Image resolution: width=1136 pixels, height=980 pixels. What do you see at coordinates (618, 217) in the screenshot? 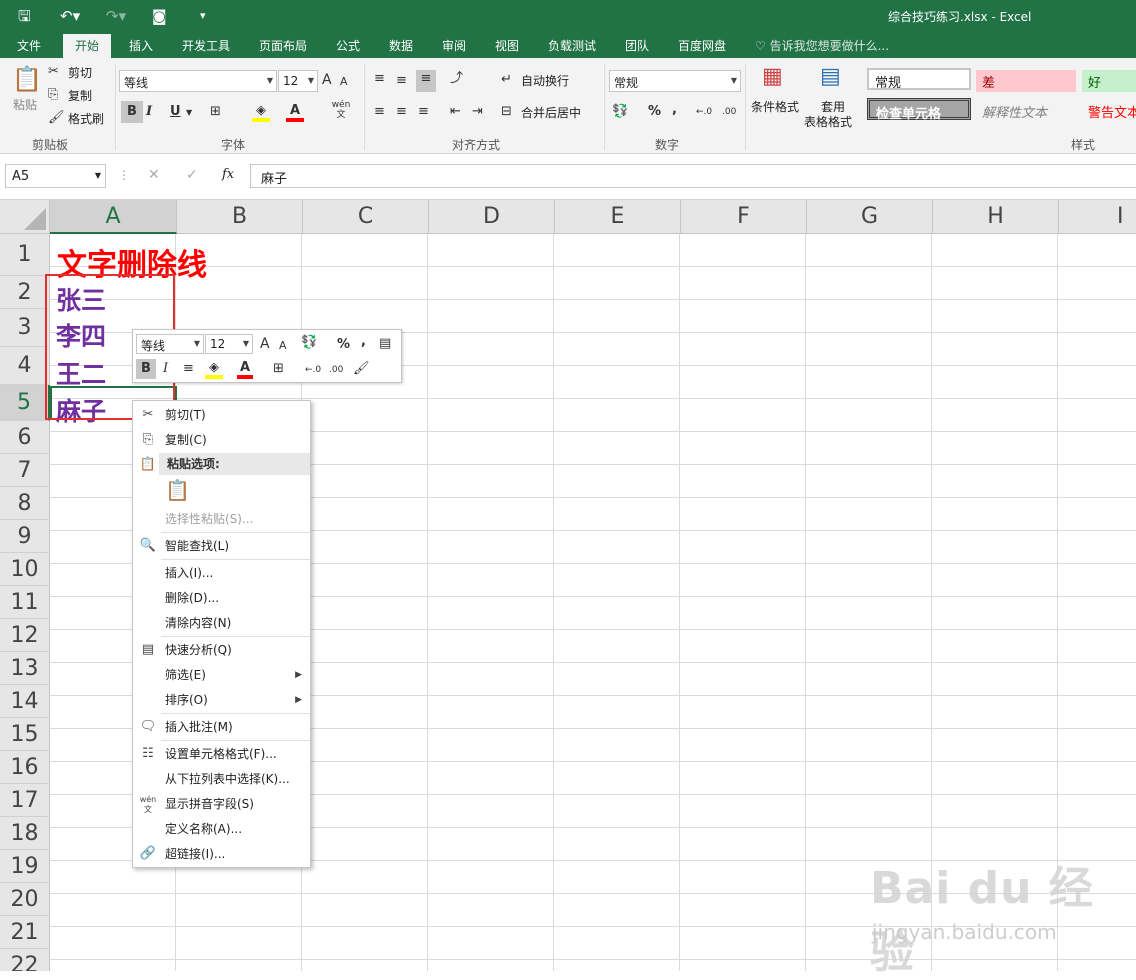
I see `column-header-e: E` at bounding box center [618, 217].